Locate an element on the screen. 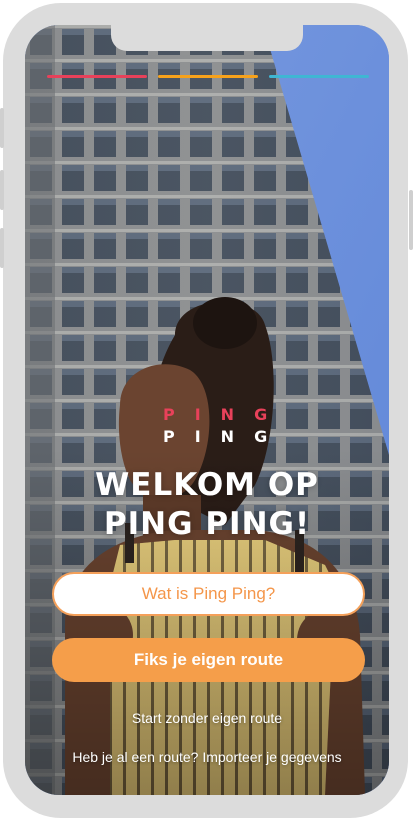  ping-ping-logo: PING PING is located at coordinates (207, 426).